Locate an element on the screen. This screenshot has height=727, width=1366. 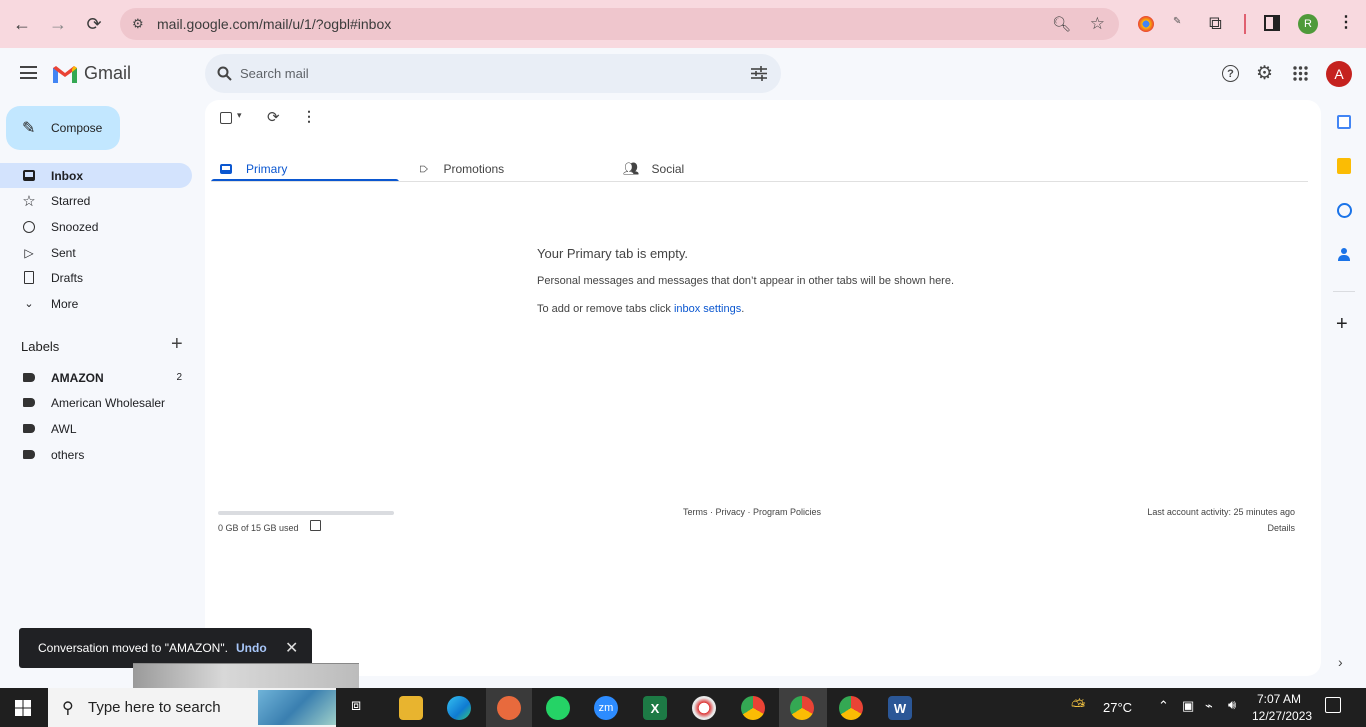
sidebar-item-label: Inbox is located at coordinates (67, 175).